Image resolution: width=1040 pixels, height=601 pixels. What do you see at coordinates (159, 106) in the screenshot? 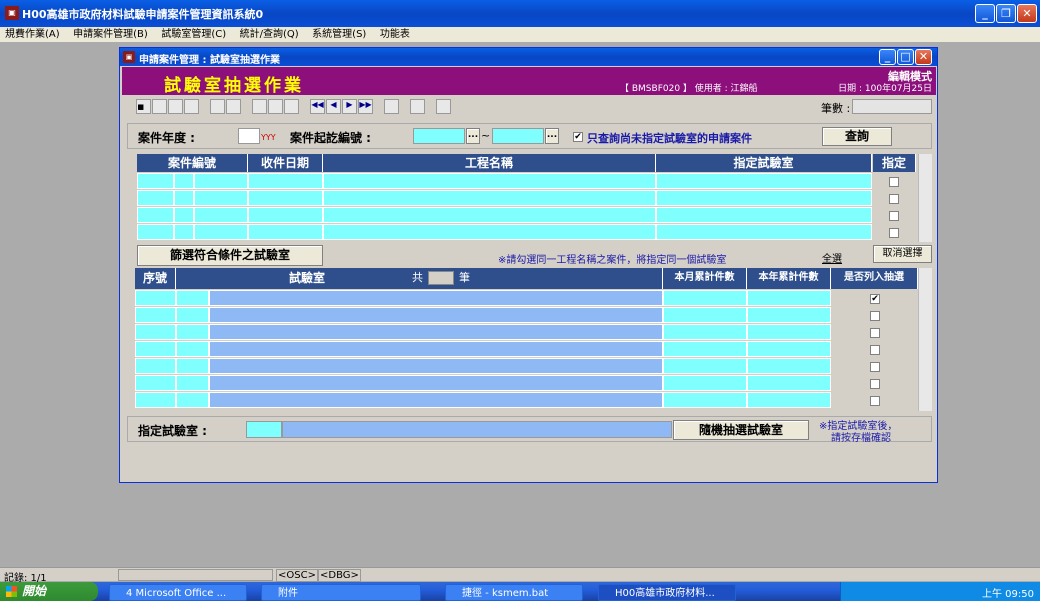
I see `add-icon` at bounding box center [159, 106].